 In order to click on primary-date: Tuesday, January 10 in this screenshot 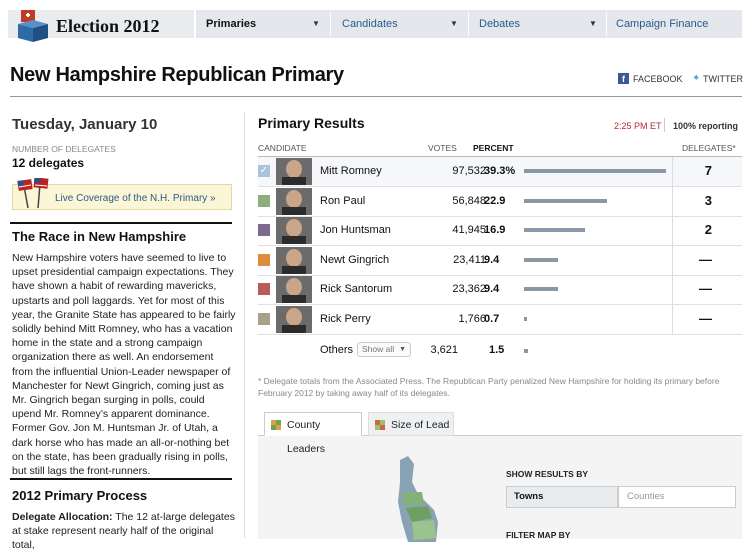, I will do `click(85, 124)`.